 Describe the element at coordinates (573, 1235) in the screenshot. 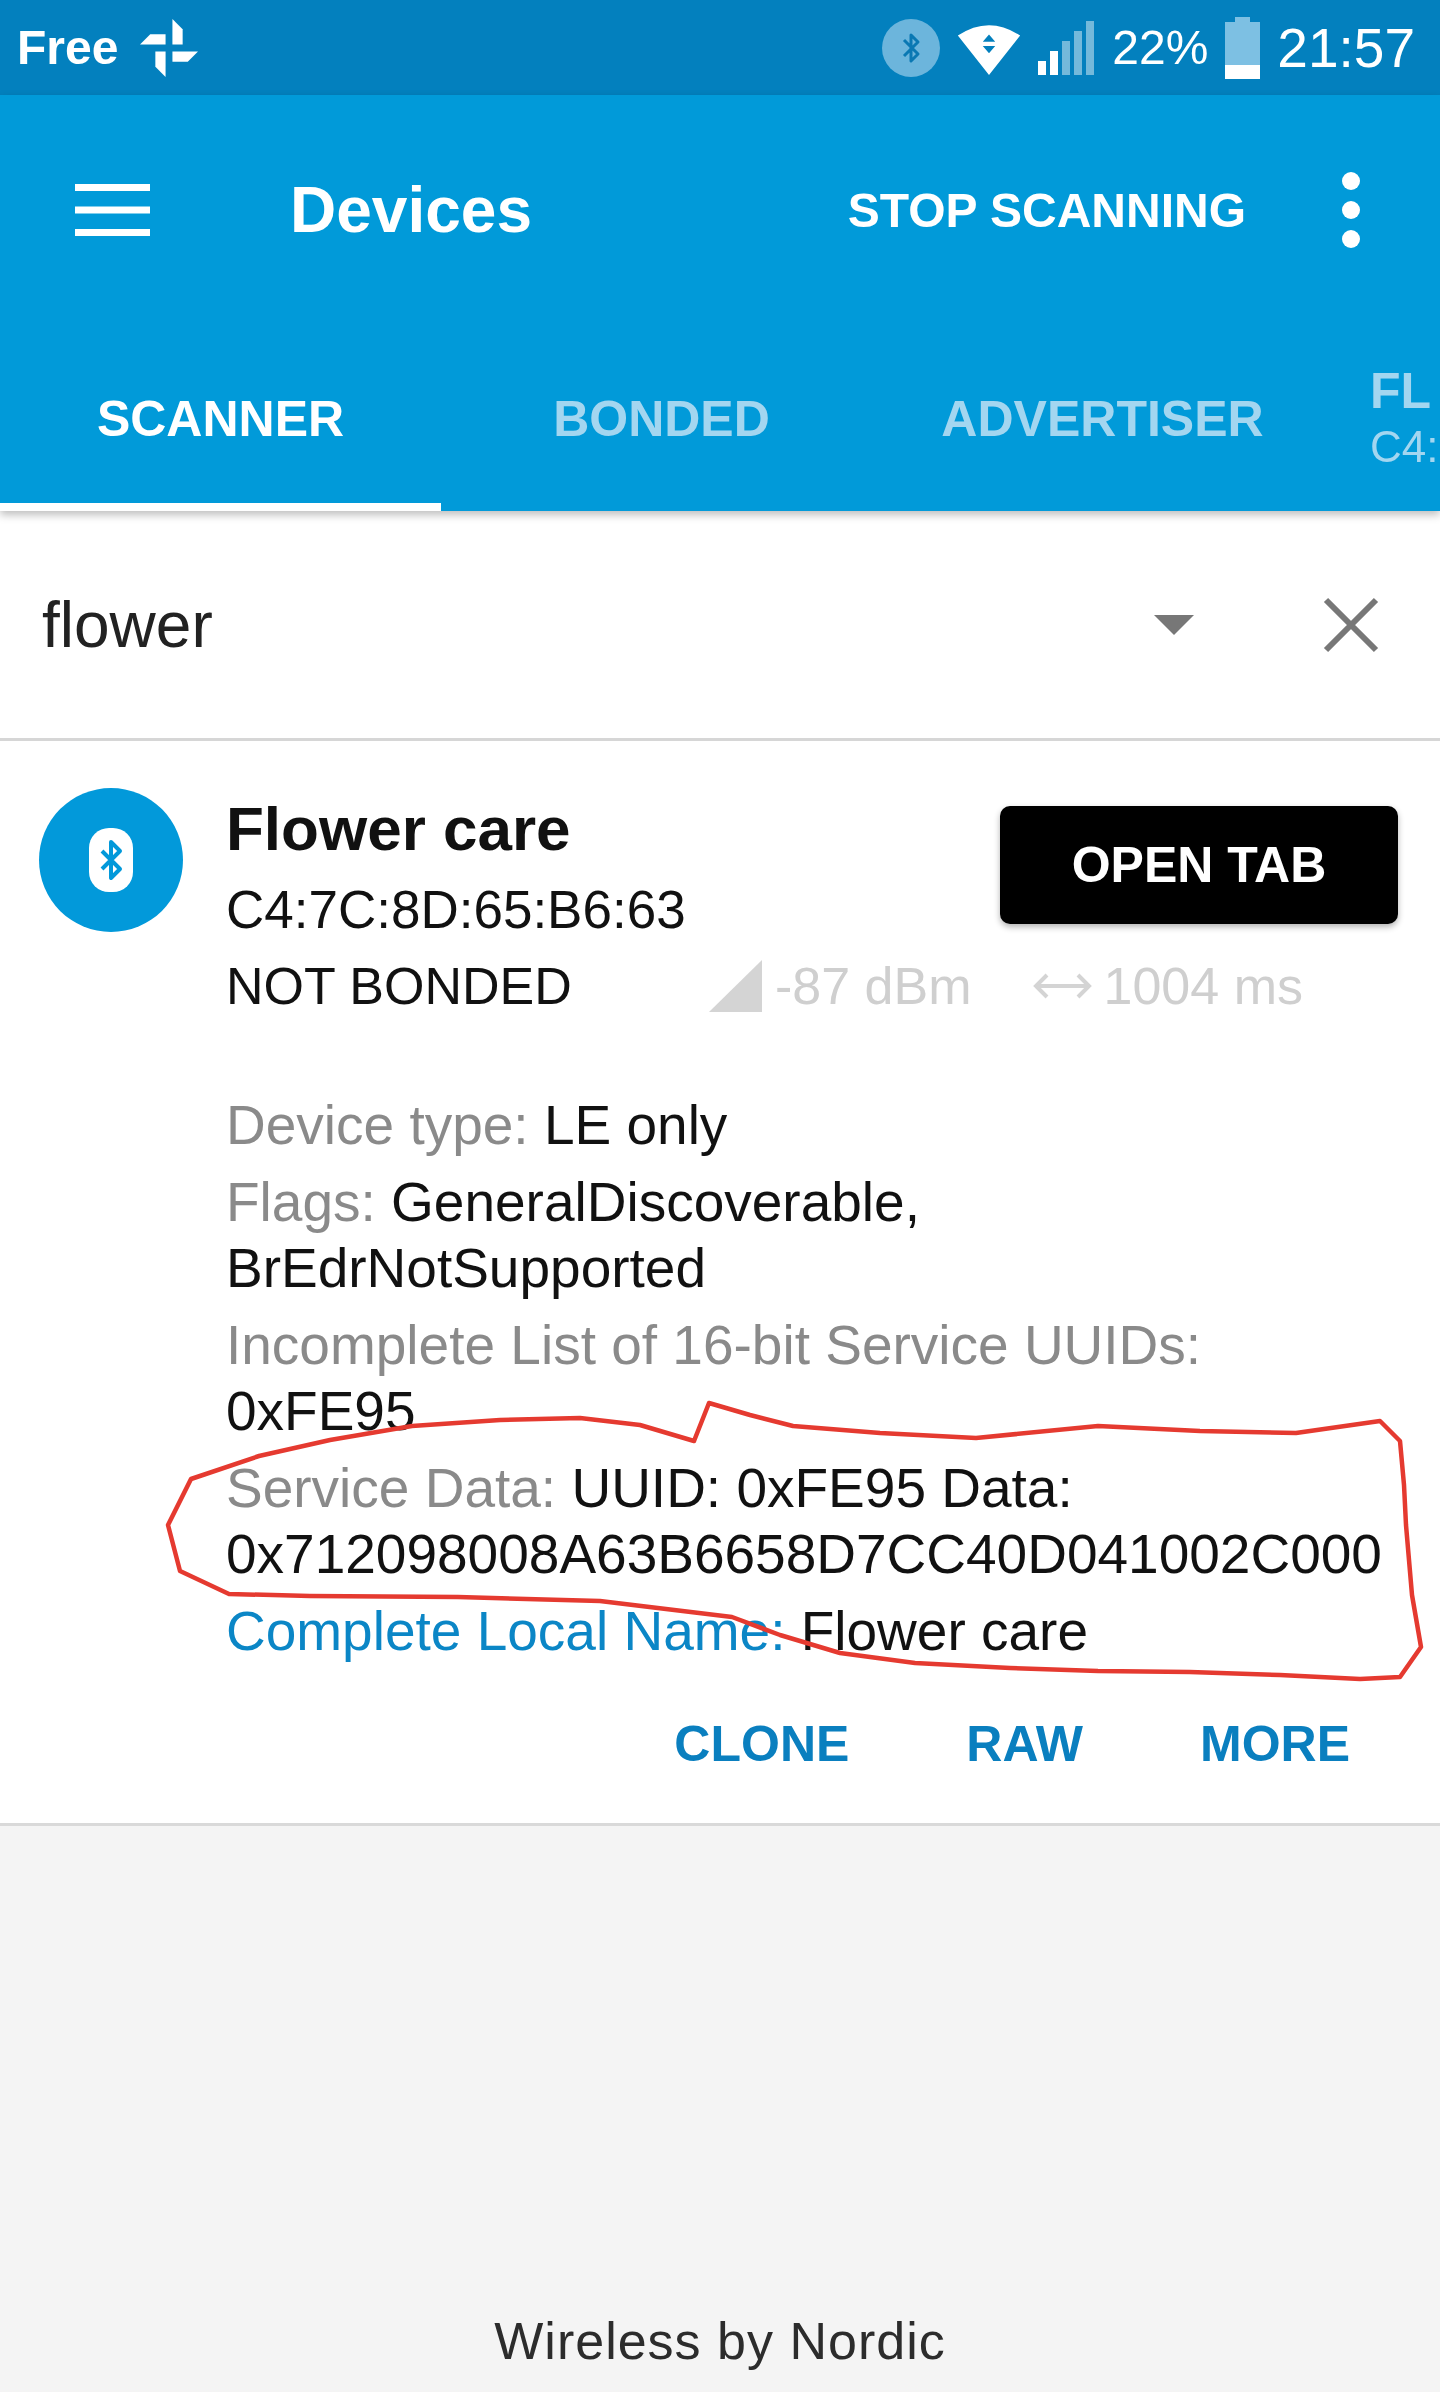

I see `advertising-detail: Flags: GeneralDiscoverable, BrEdrNotSupported` at that location.